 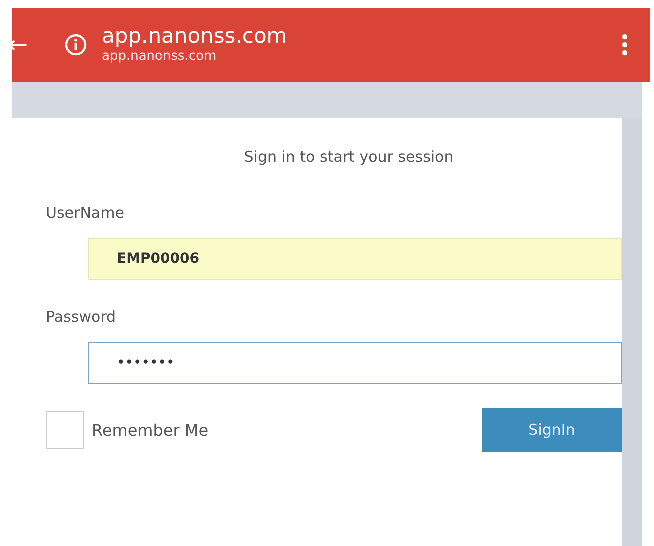 I want to click on menu-icon, so click(x=625, y=45).